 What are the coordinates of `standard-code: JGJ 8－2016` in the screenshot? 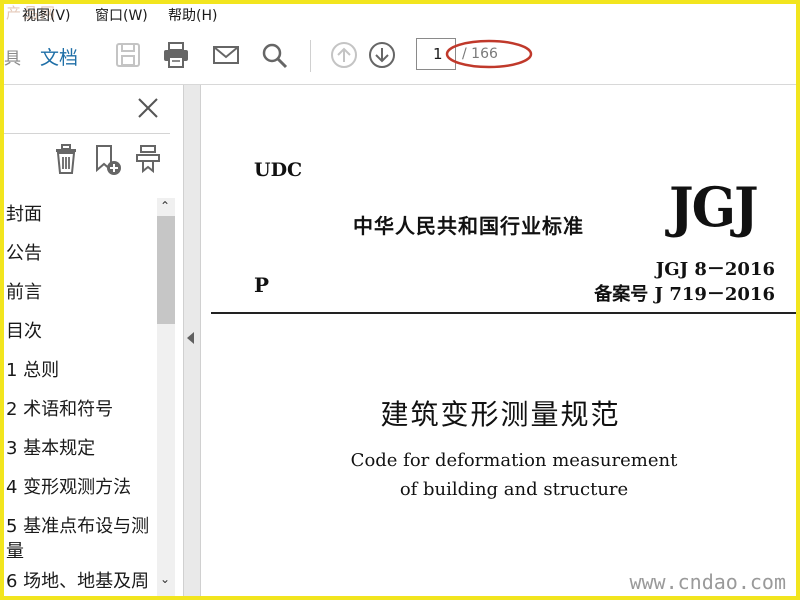 It's located at (715, 269).